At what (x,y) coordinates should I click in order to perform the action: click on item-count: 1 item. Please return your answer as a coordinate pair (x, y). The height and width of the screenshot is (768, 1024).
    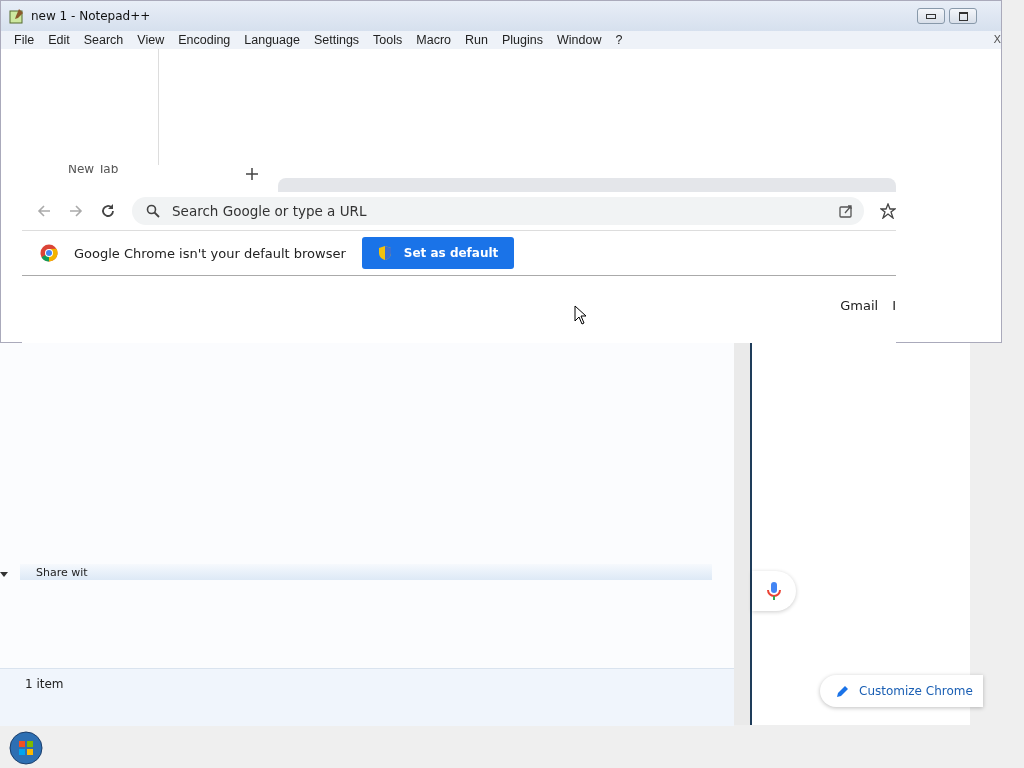
    Looking at the image, I should click on (44, 684).